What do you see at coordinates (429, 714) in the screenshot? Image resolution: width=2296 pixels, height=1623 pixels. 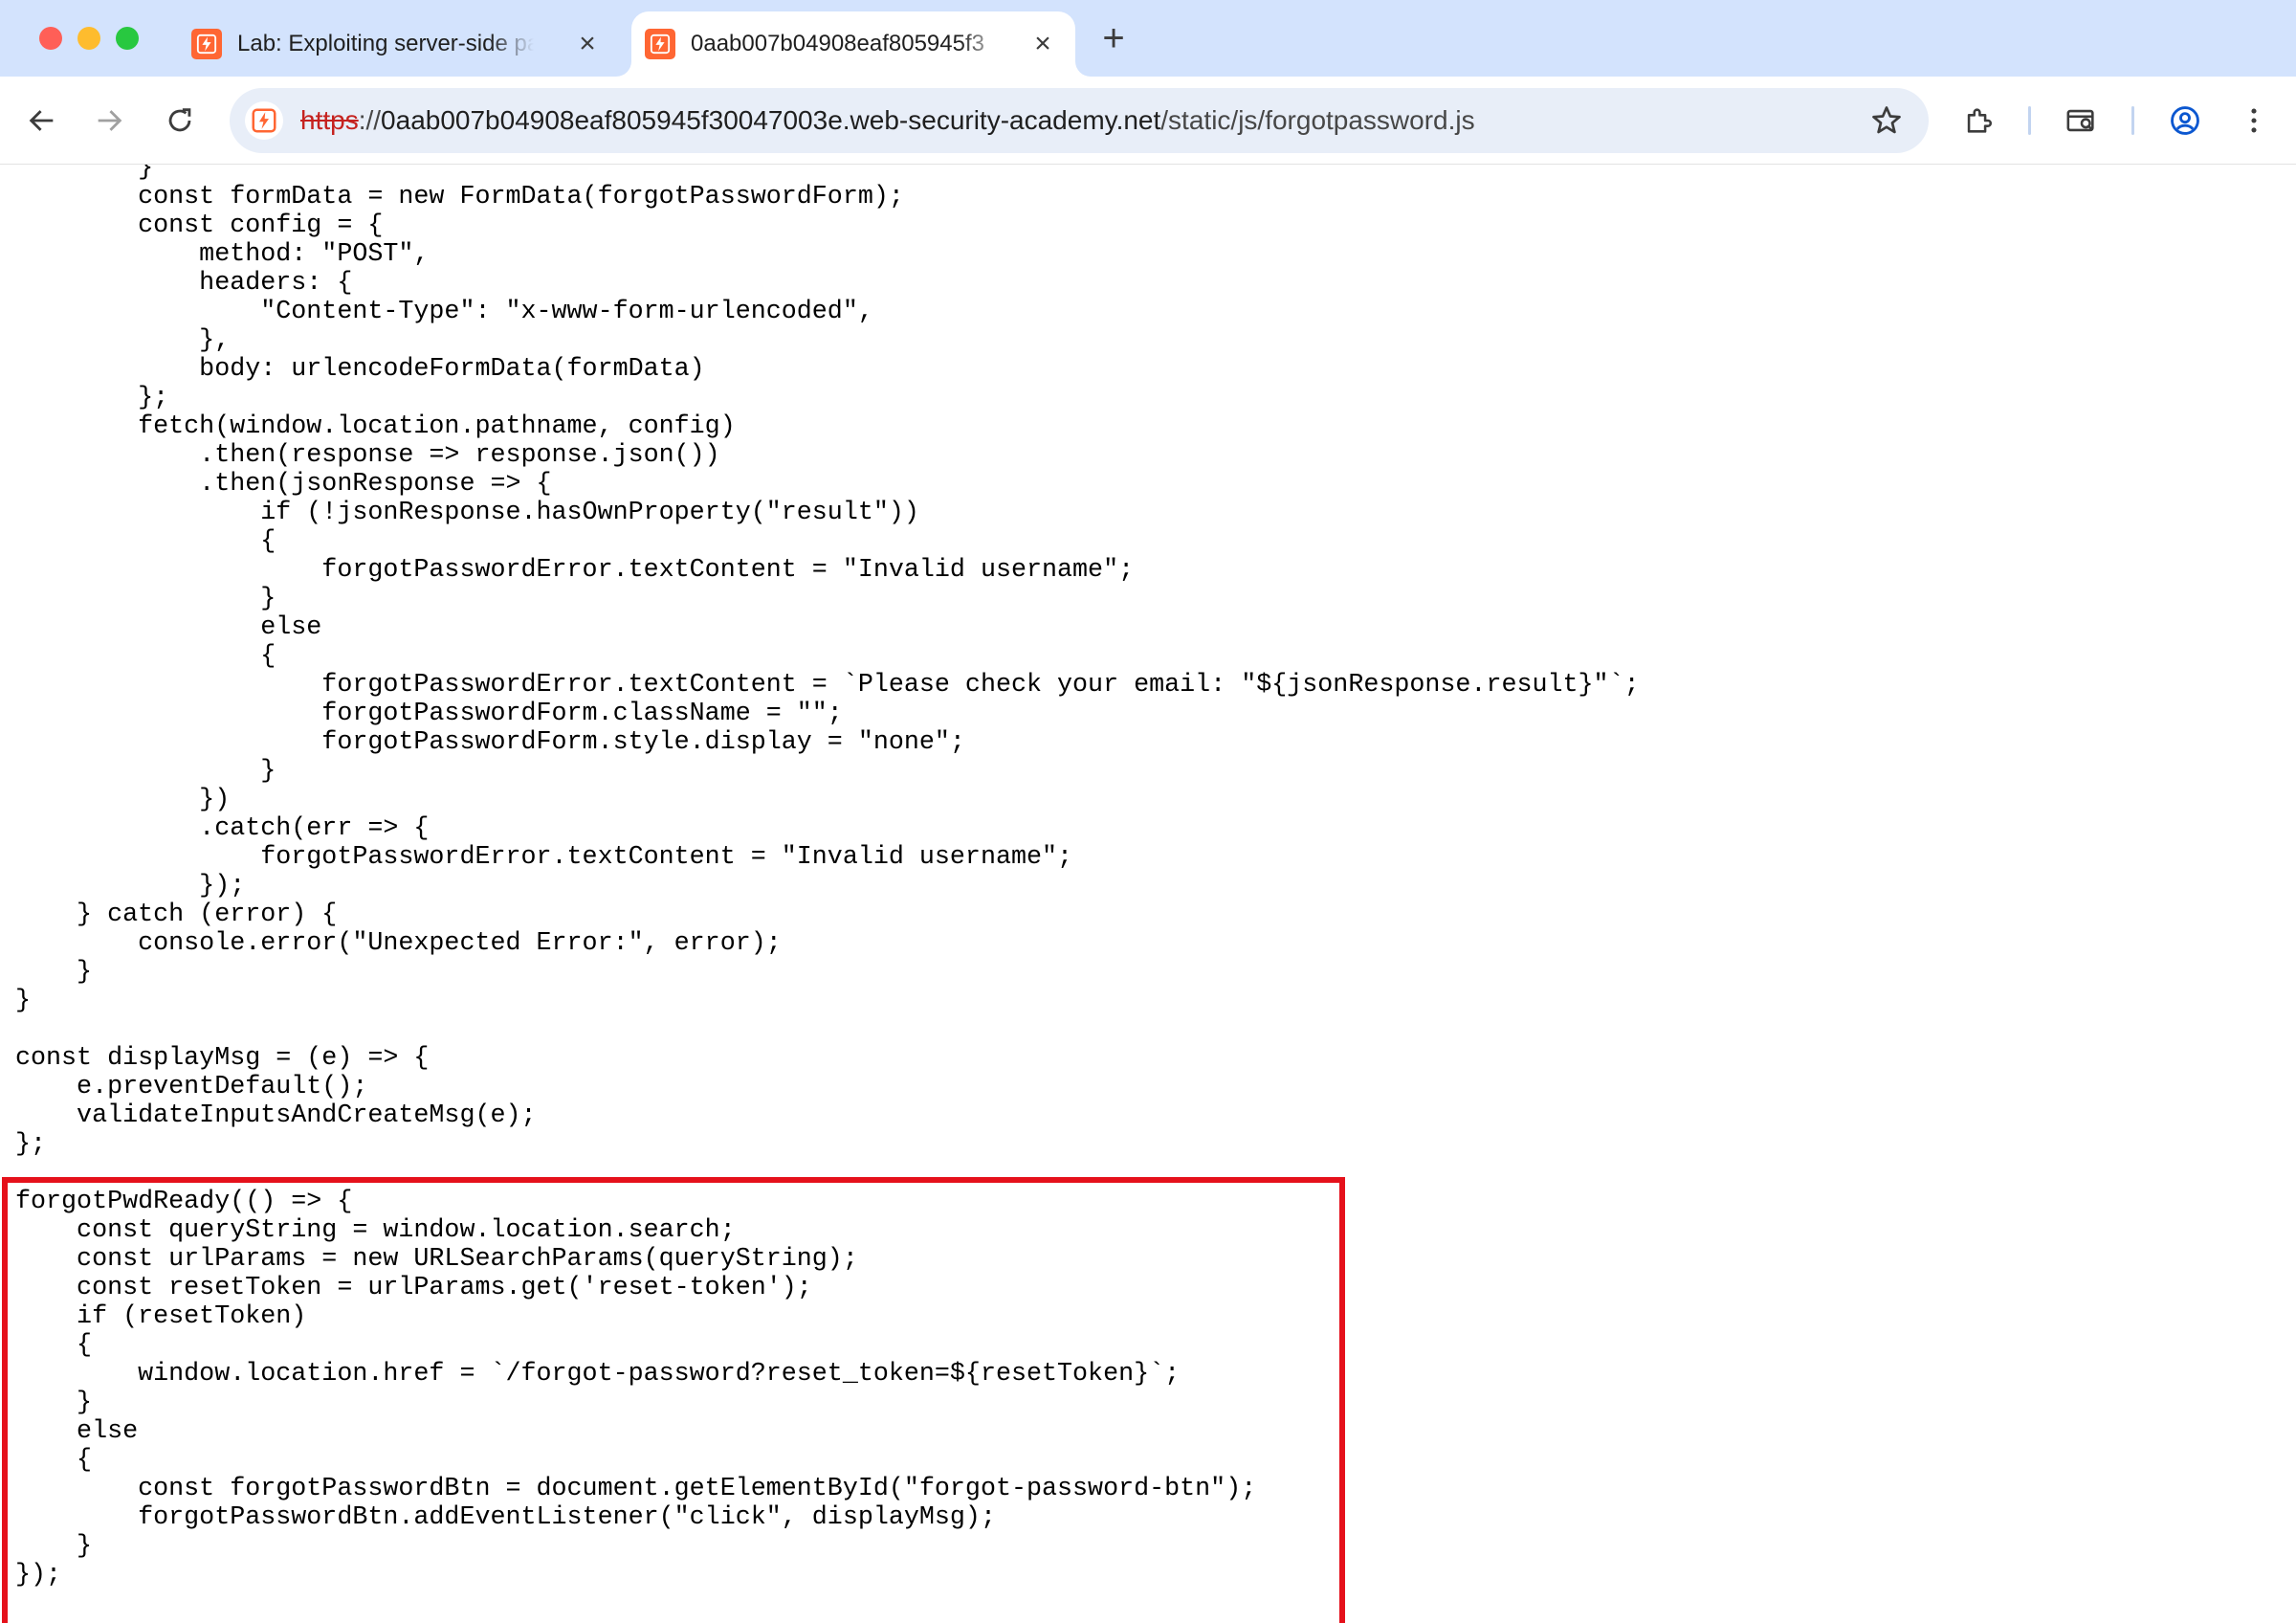 I see `code-line: forgotPasswordForm.className = "";` at bounding box center [429, 714].